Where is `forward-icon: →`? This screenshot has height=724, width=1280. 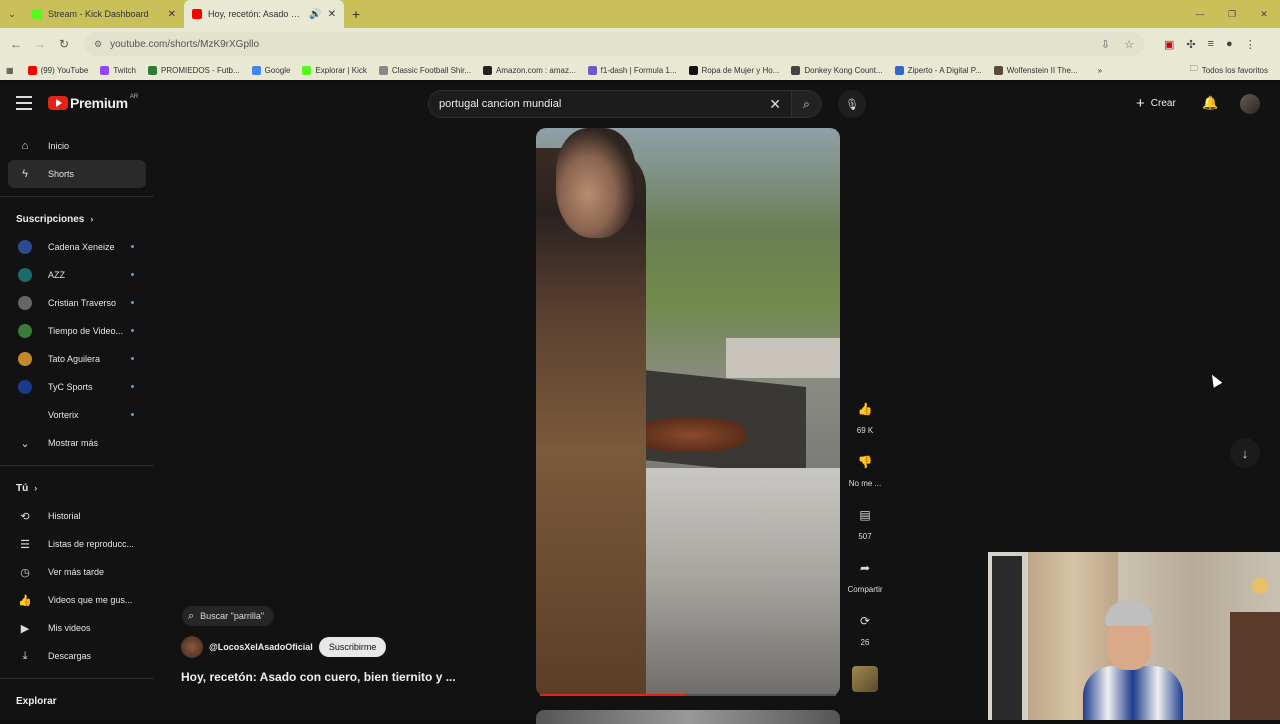
forward-icon: → is located at coordinates (40, 44).